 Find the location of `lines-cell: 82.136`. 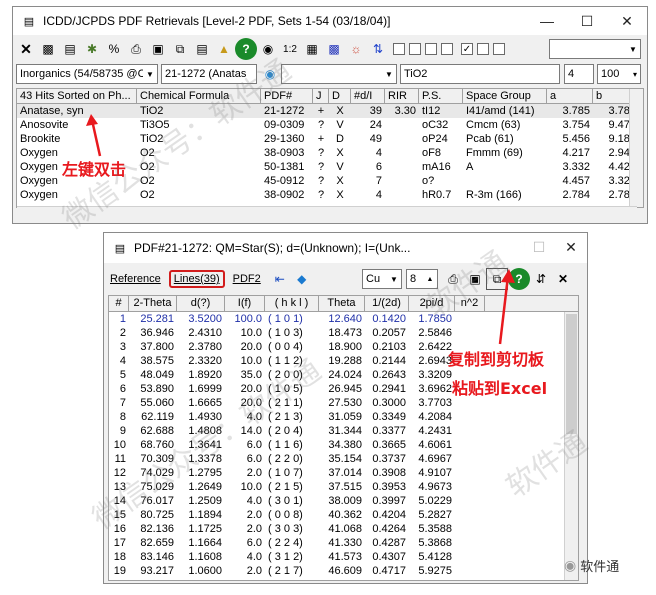

lines-cell: 82.136 is located at coordinates (157, 529).